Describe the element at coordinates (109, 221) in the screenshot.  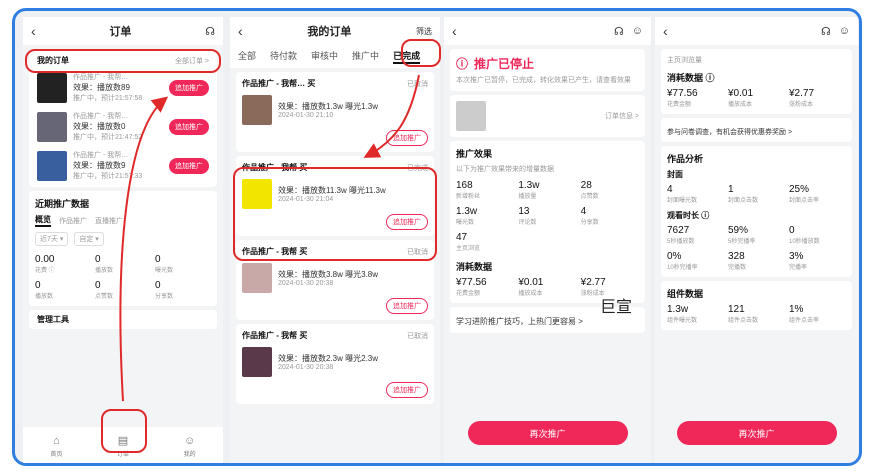
I see `subtab-live: 直播推广` at that location.